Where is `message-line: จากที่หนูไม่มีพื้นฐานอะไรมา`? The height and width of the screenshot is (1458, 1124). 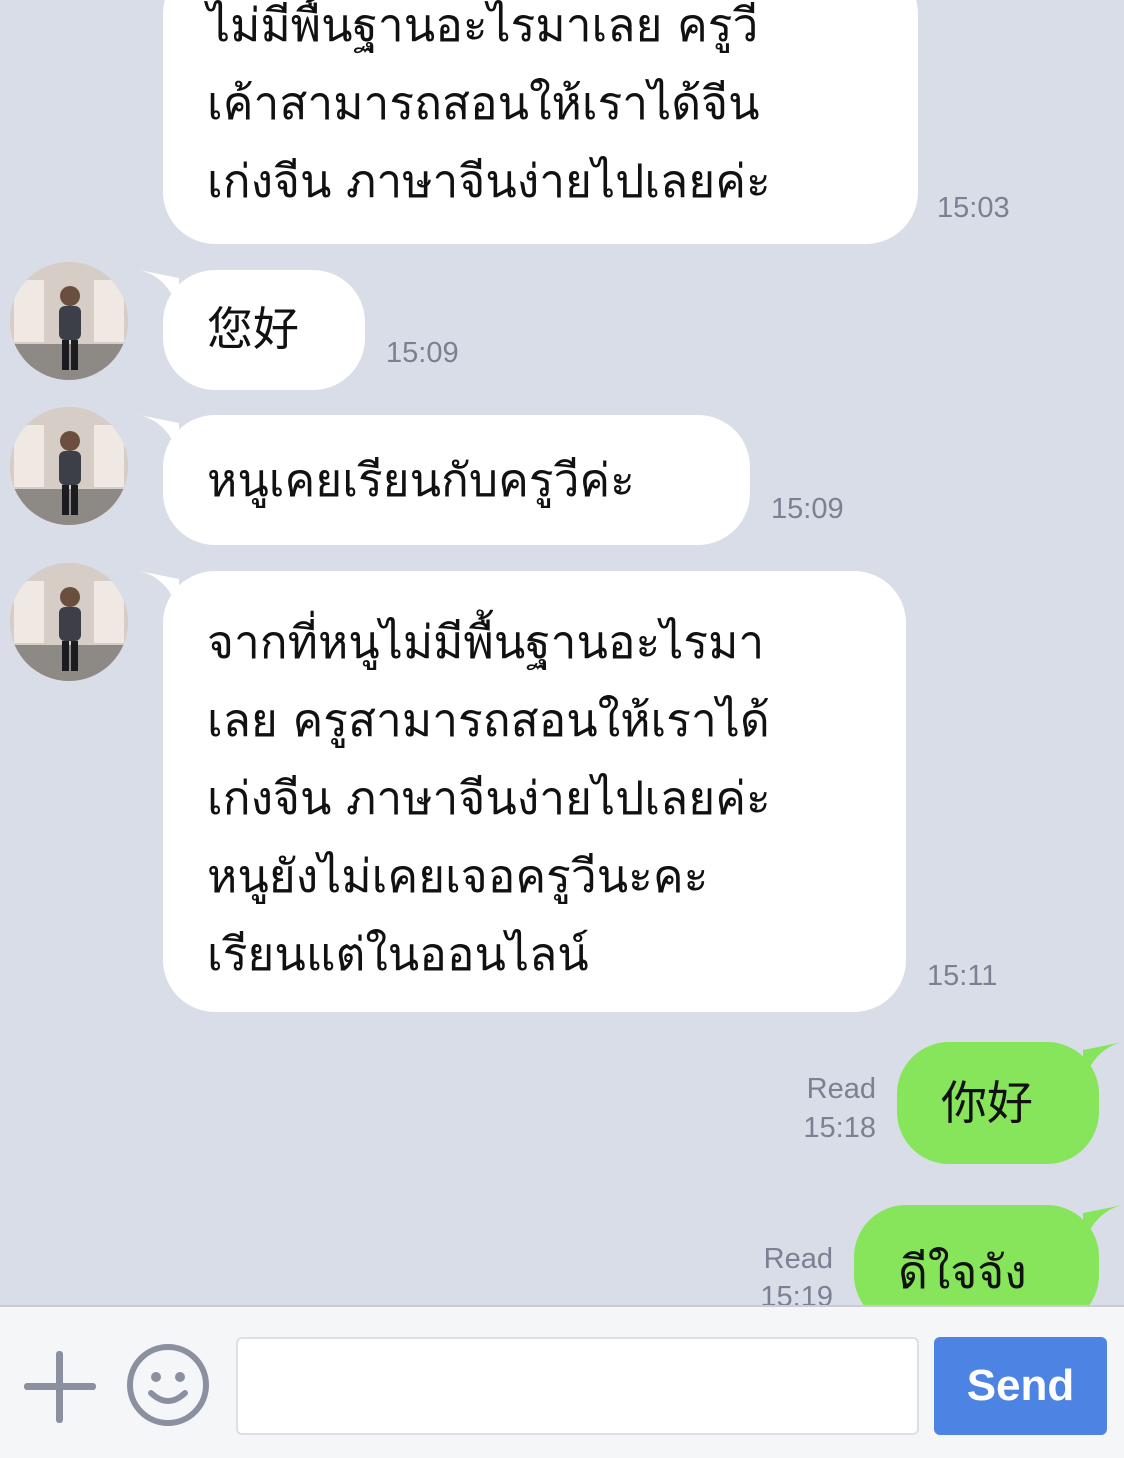 message-line: จากที่หนูไม่มีพื้นฐานอะไรมา is located at coordinates (486, 642).